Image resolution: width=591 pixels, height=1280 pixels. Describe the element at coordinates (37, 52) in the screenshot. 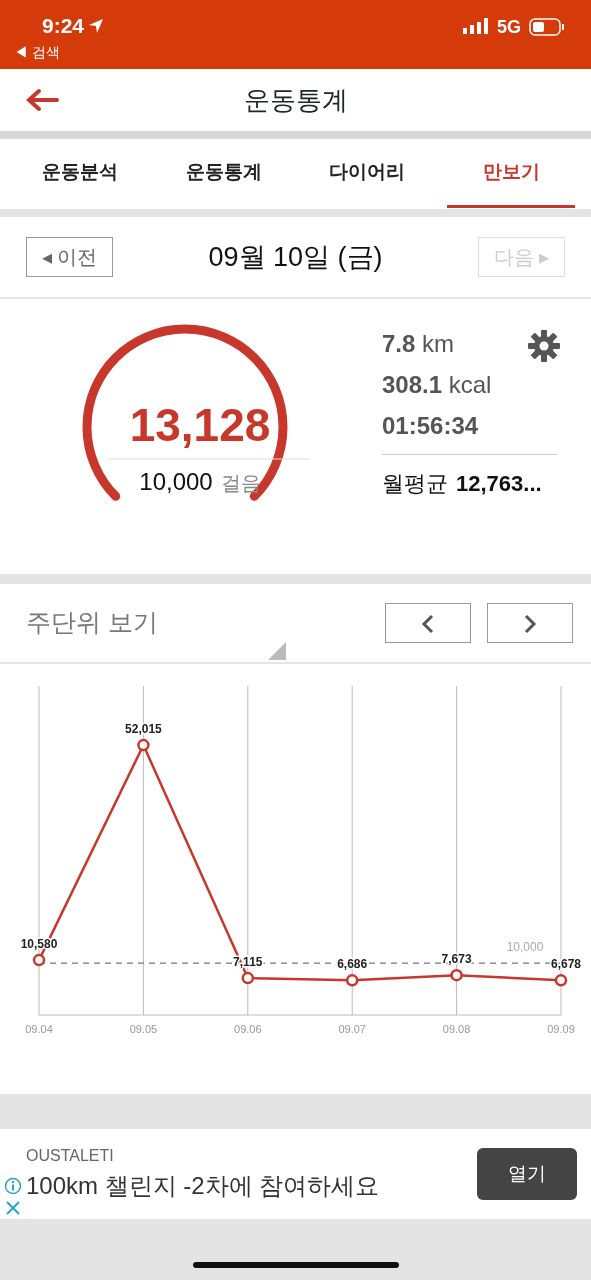

I see `back-to-search-link: ◀ 검색` at that location.